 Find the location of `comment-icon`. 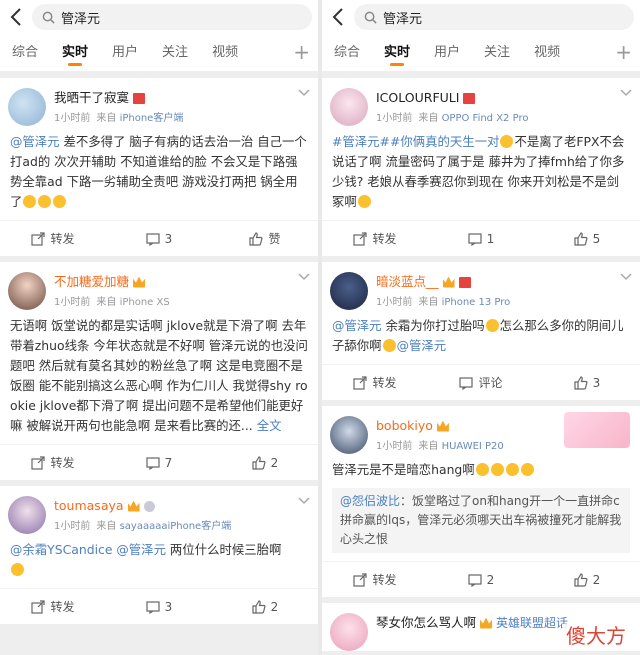

comment-icon is located at coordinates (466, 383).